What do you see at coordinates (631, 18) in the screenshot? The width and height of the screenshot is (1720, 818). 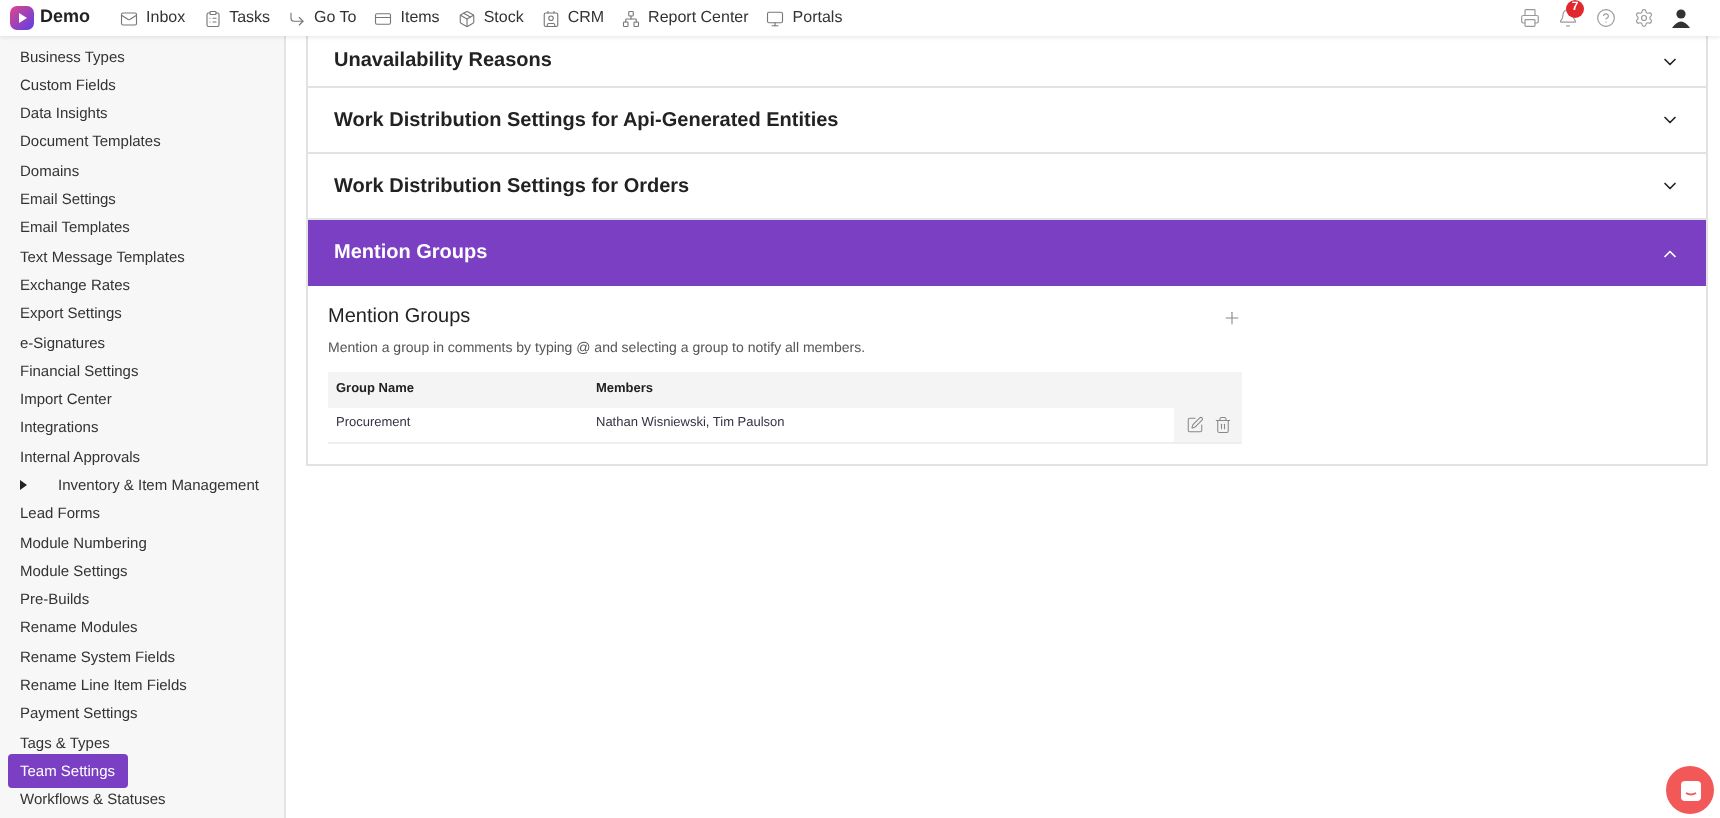 I see `network-icon` at bounding box center [631, 18].